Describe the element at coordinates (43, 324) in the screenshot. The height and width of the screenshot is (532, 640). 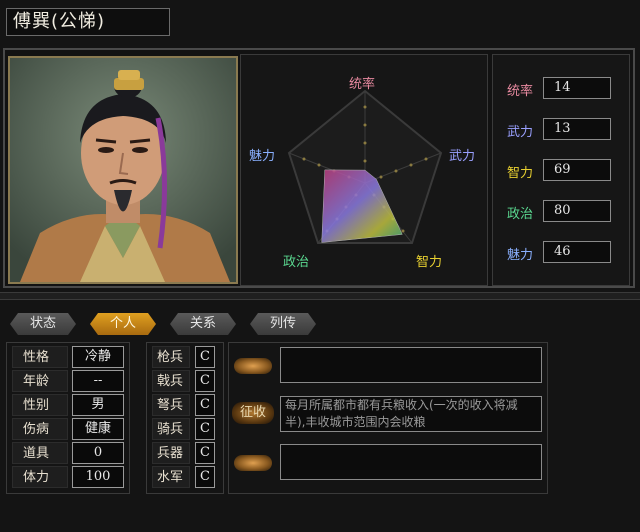
I see `tab-status: 状态` at that location.